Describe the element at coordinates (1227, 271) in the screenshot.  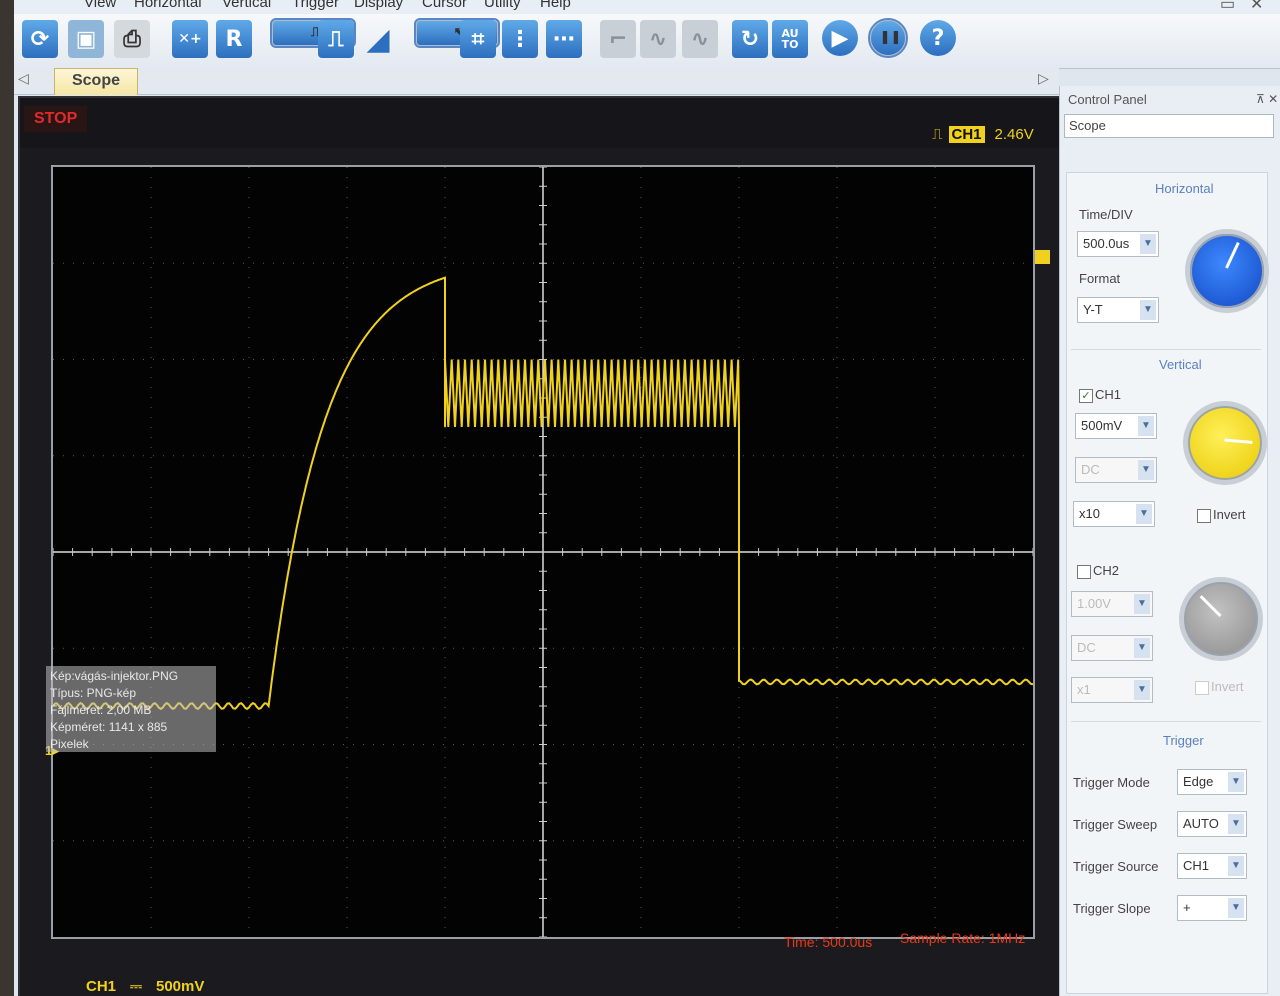
I see `time-div-knob` at that location.